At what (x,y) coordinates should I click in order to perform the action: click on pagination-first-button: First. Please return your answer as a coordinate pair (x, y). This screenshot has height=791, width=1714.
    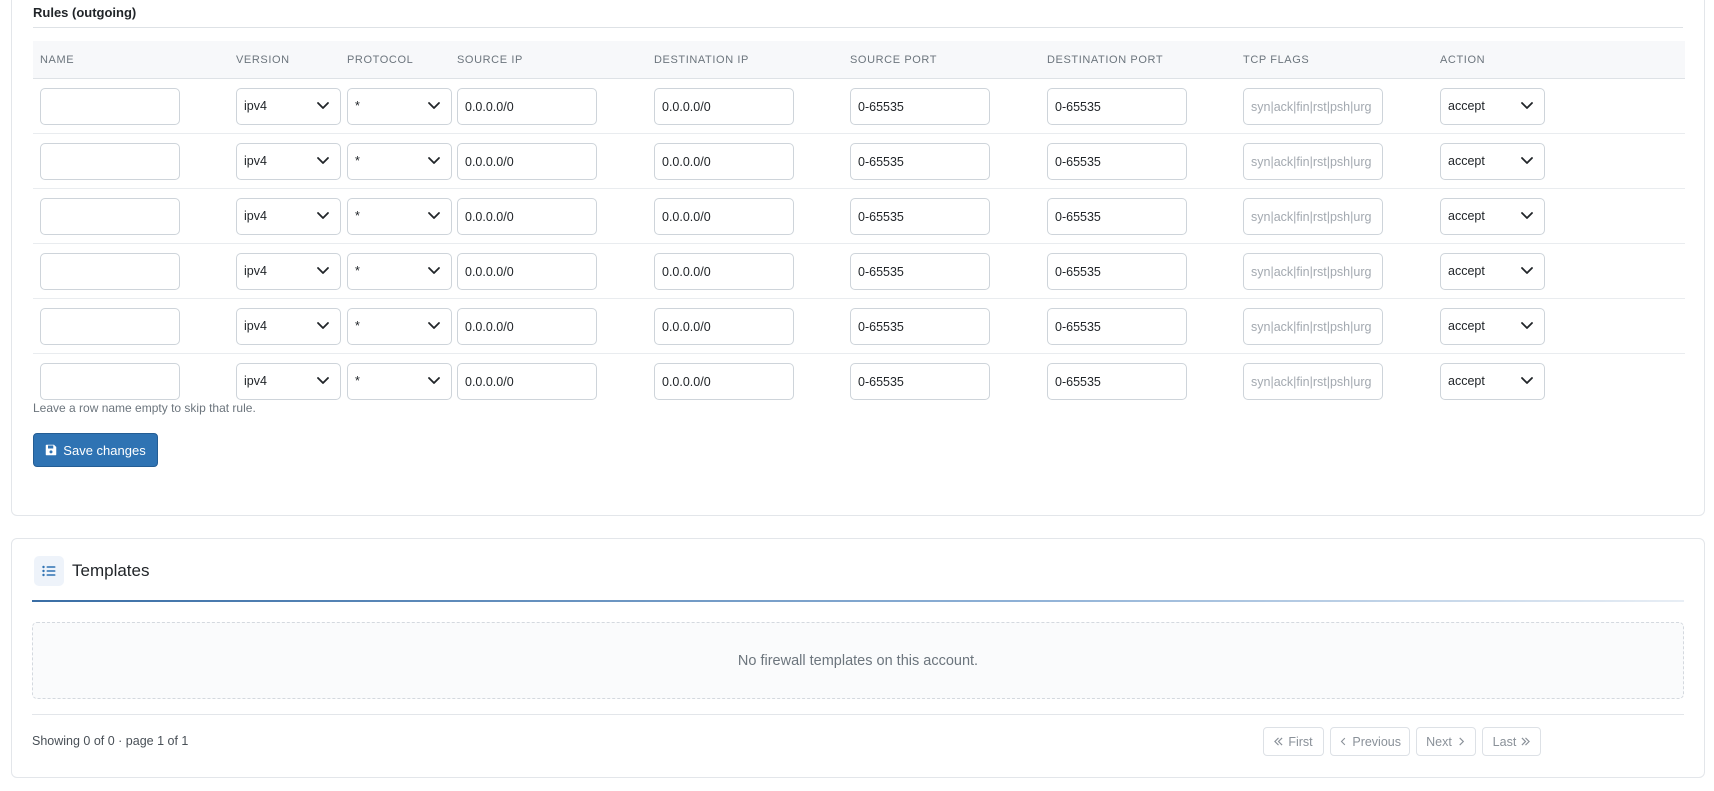
    Looking at the image, I should click on (1293, 741).